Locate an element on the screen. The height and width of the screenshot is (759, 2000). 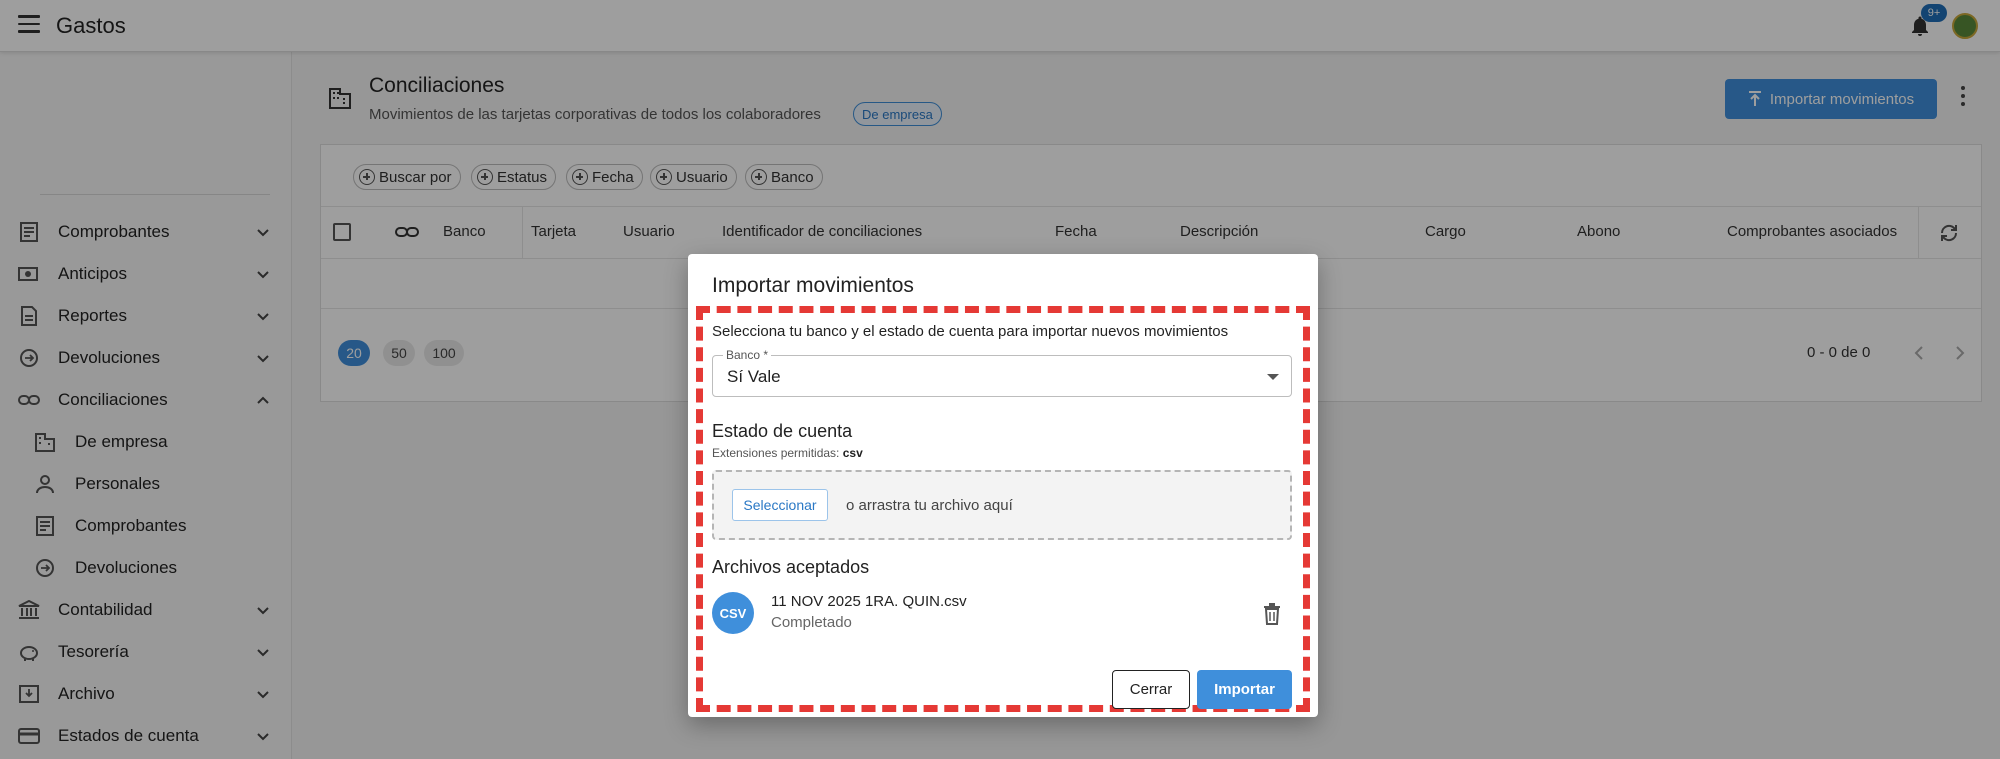
trash-icon is located at coordinates (1272, 614).